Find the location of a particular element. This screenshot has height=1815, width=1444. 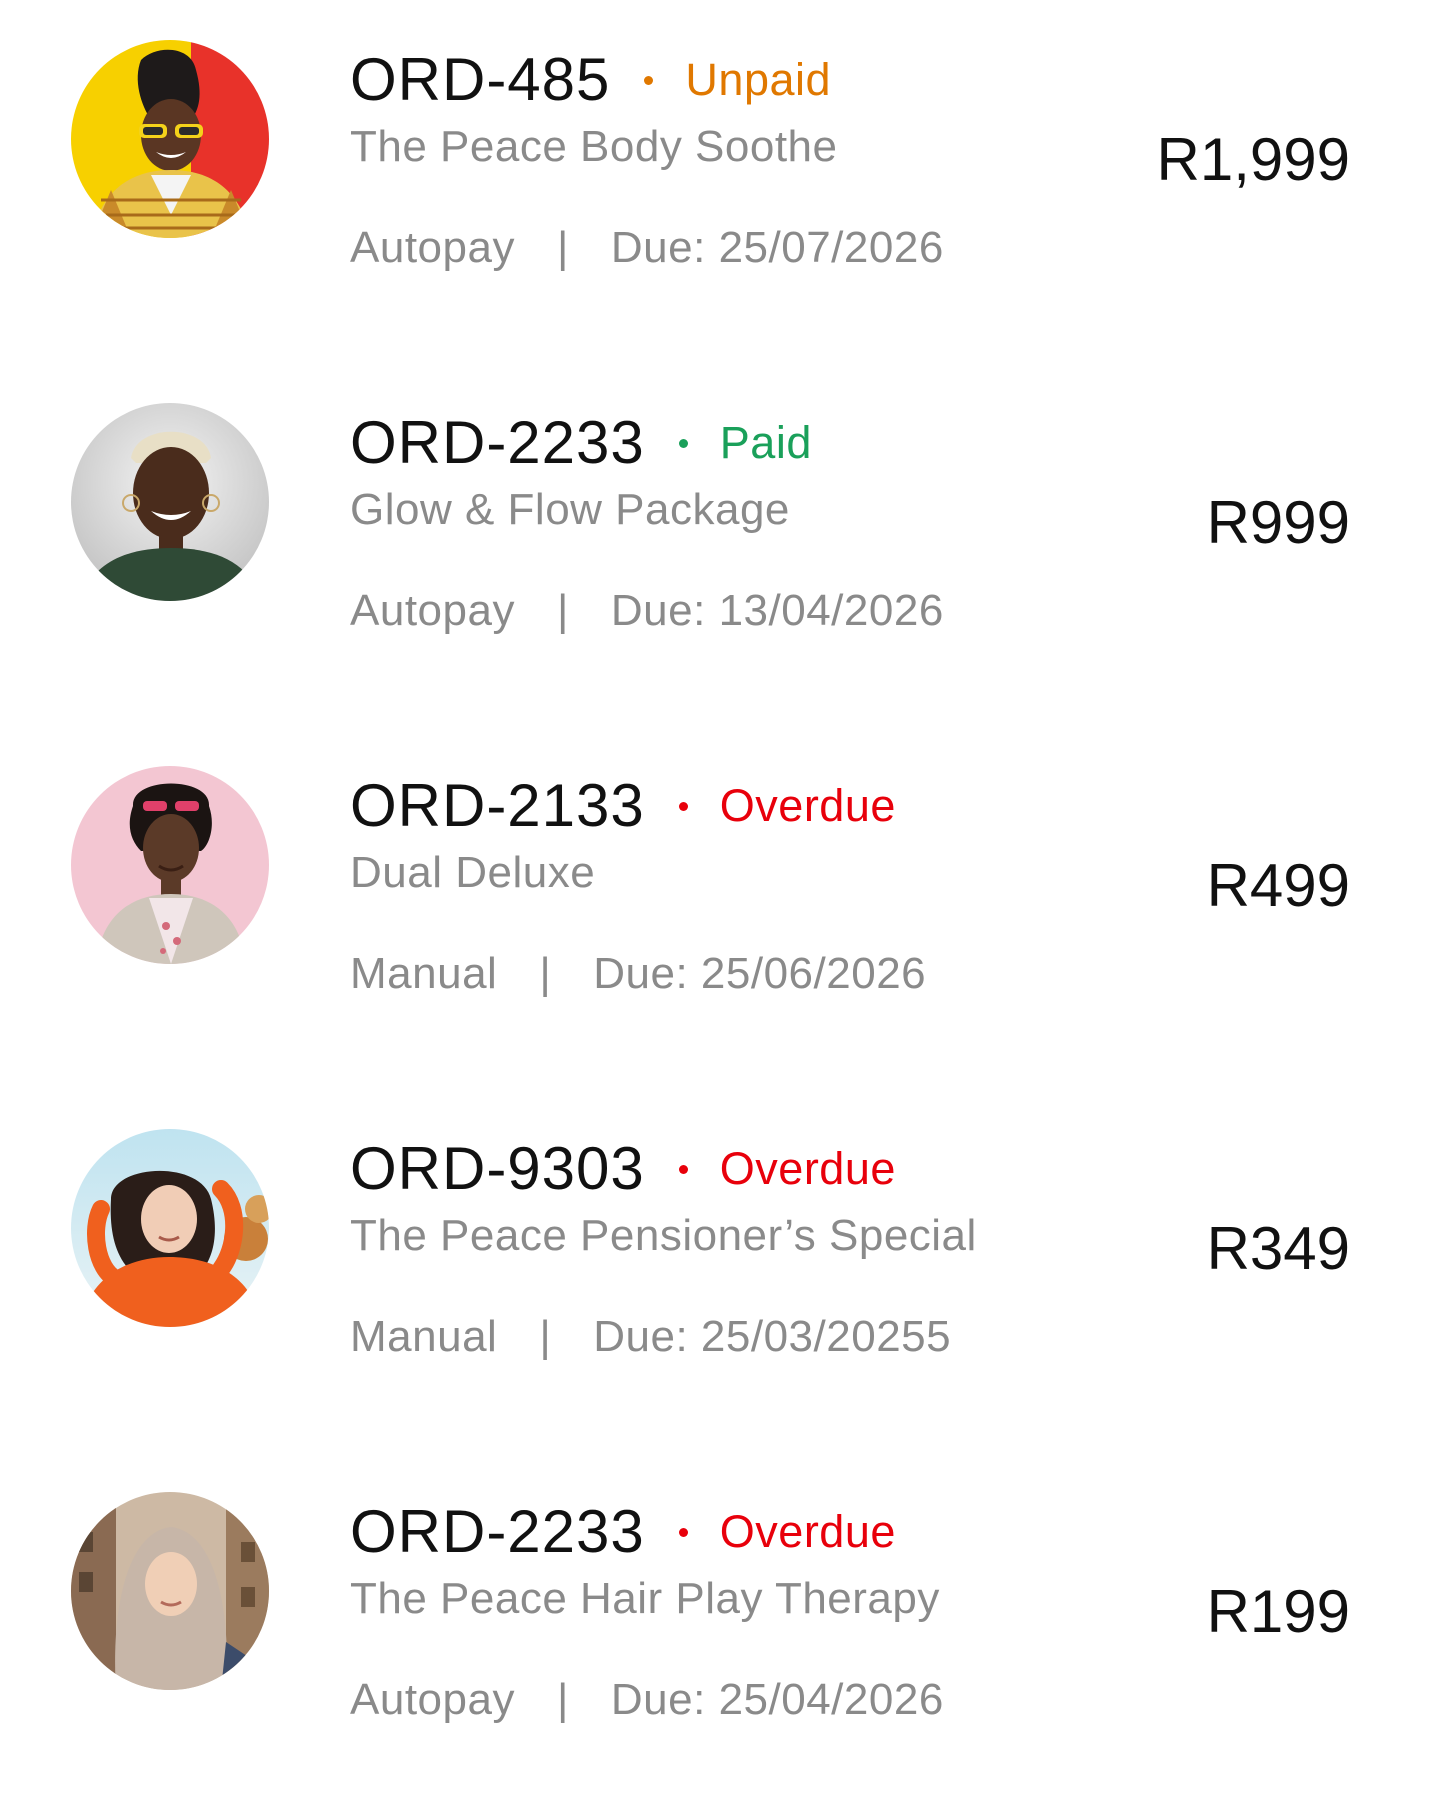

due-date: Due: 25/07/2026 is located at coordinates (777, 247).